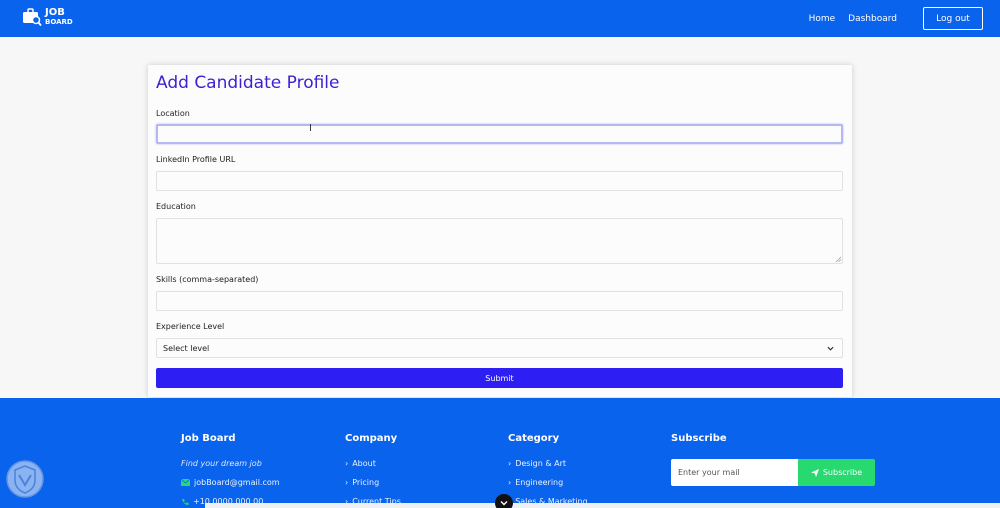  What do you see at coordinates (541, 463) in the screenshot?
I see `footer-link-text: Design & Art` at bounding box center [541, 463].